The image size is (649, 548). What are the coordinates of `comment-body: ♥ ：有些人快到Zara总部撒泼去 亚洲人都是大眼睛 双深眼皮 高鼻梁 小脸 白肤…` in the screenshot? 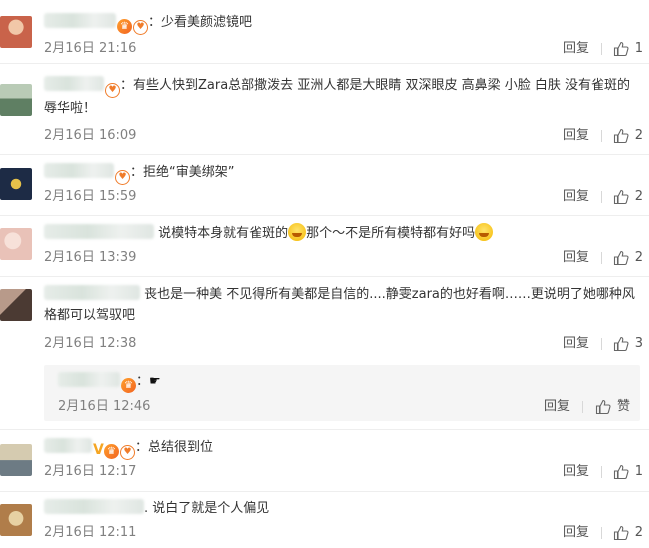 It's located at (341, 97).